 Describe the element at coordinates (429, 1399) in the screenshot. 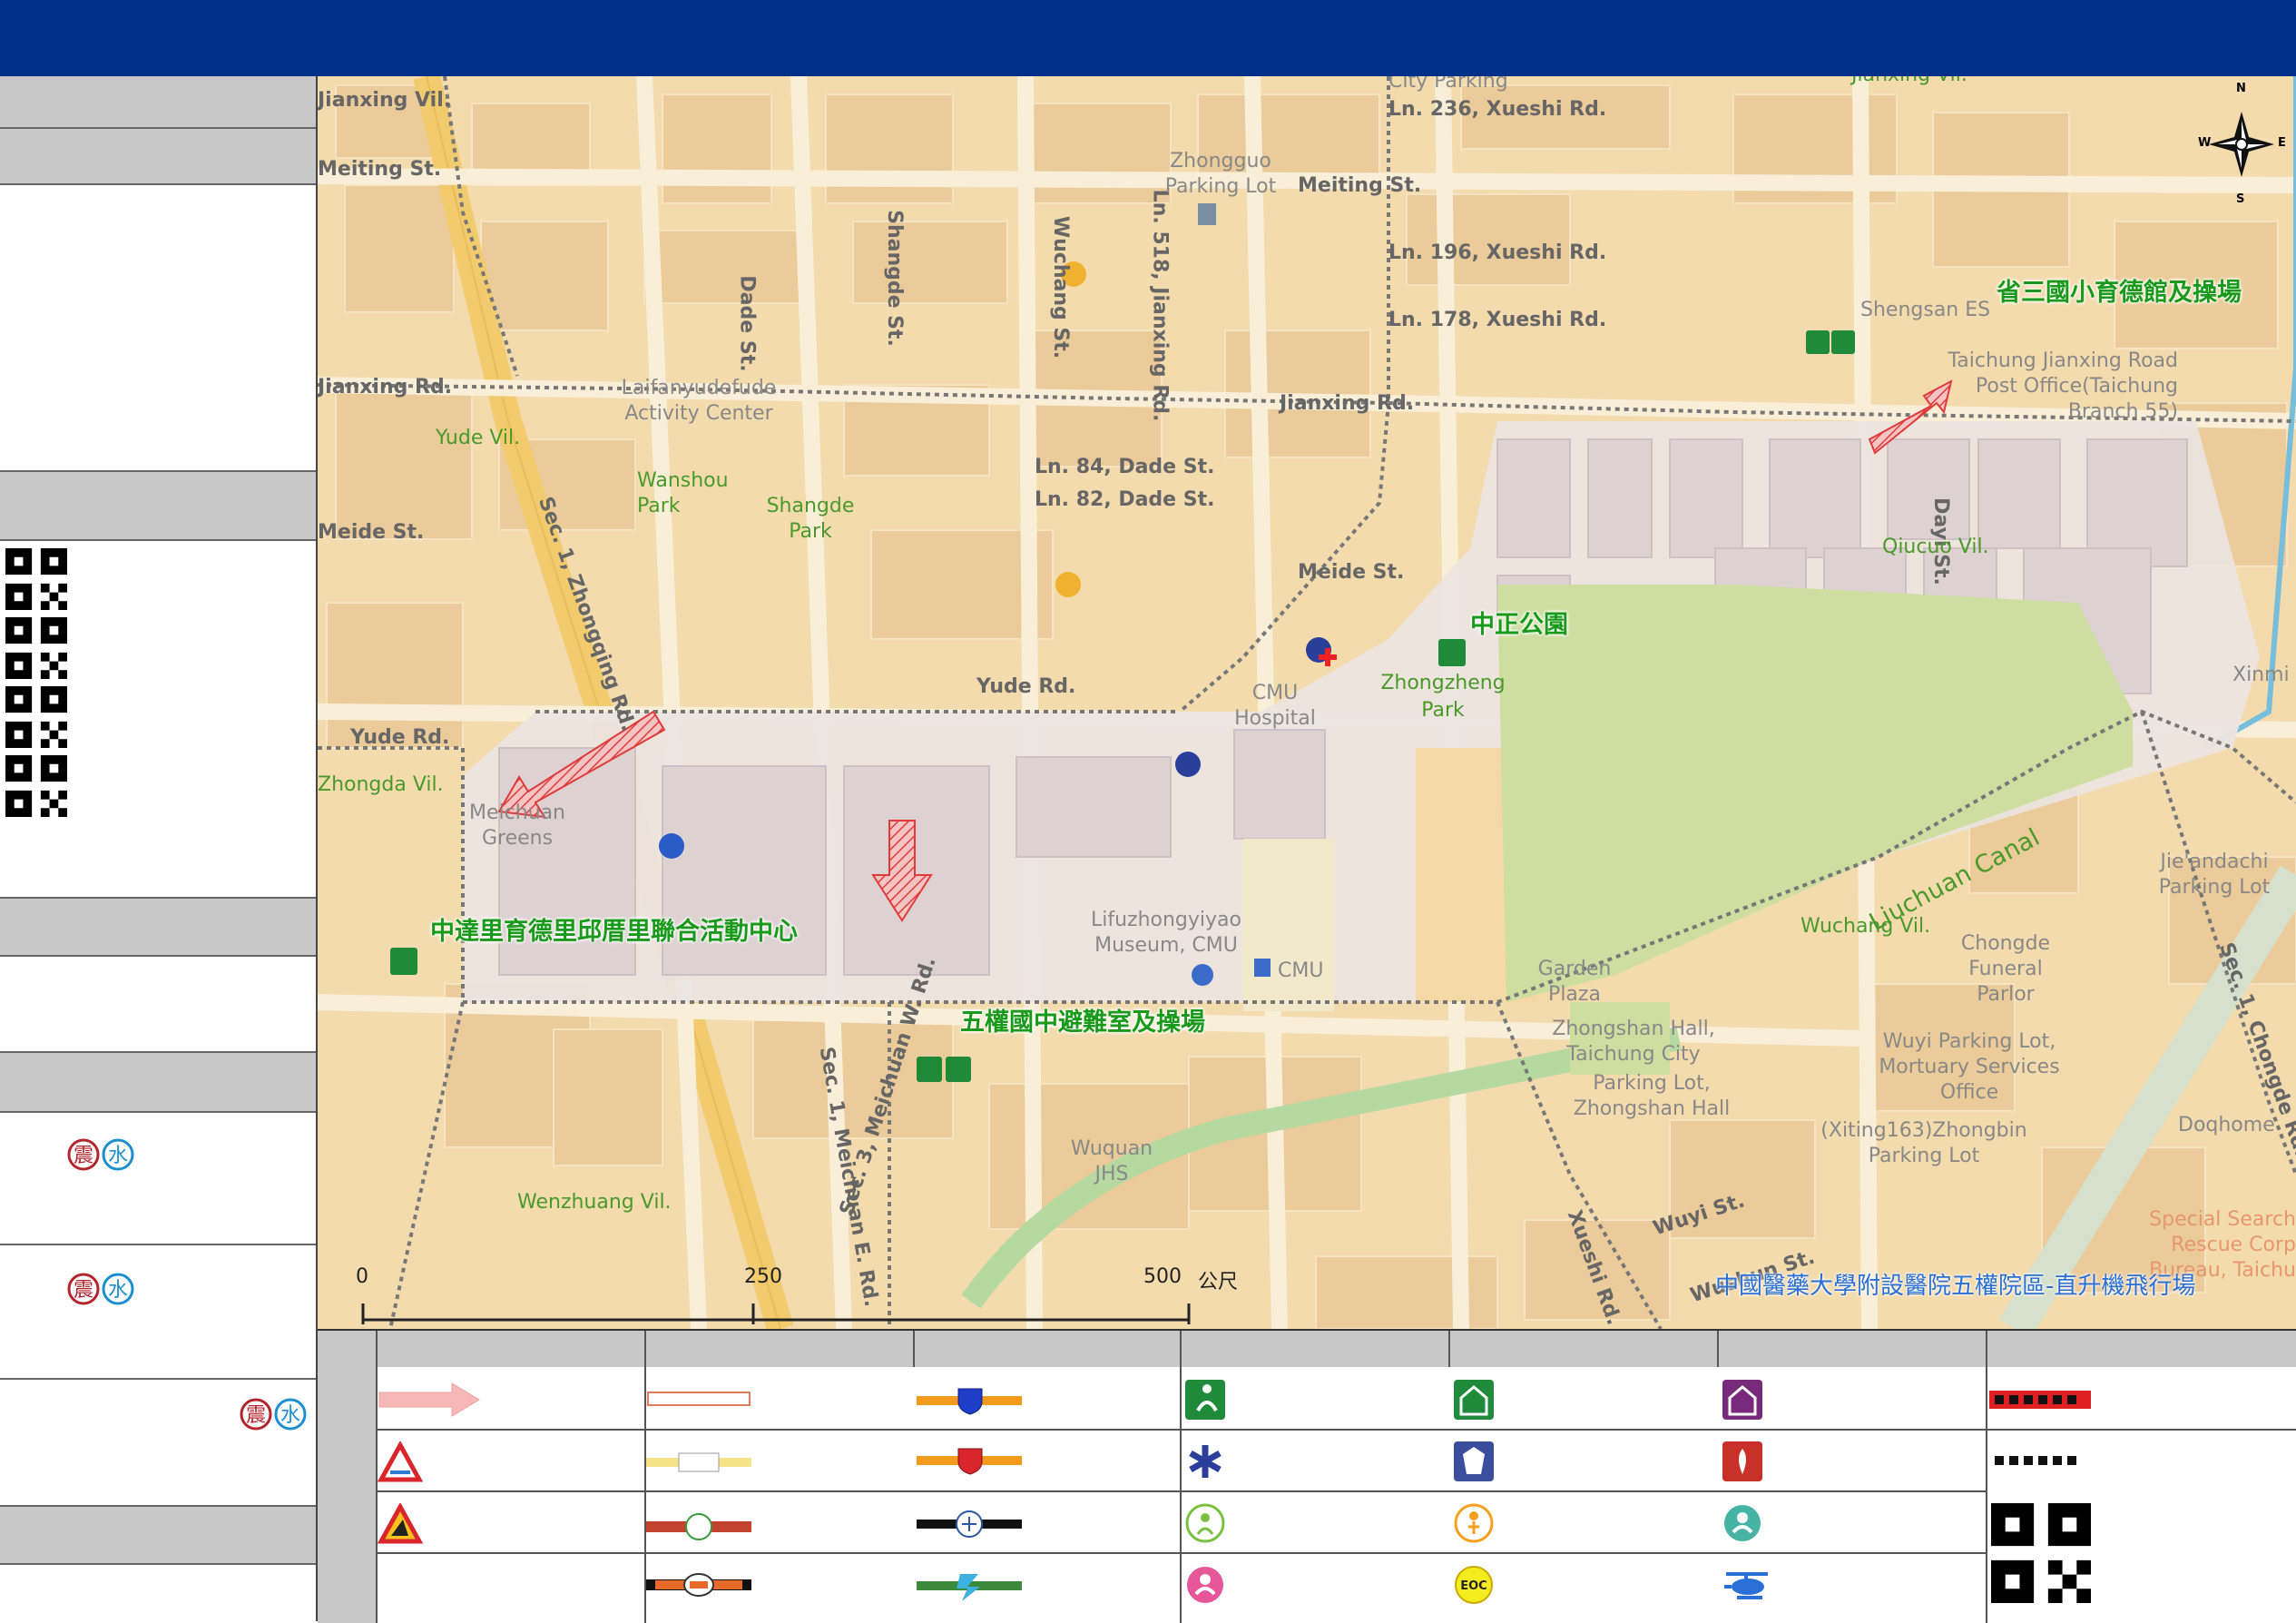

I see `arrow-icon` at that location.